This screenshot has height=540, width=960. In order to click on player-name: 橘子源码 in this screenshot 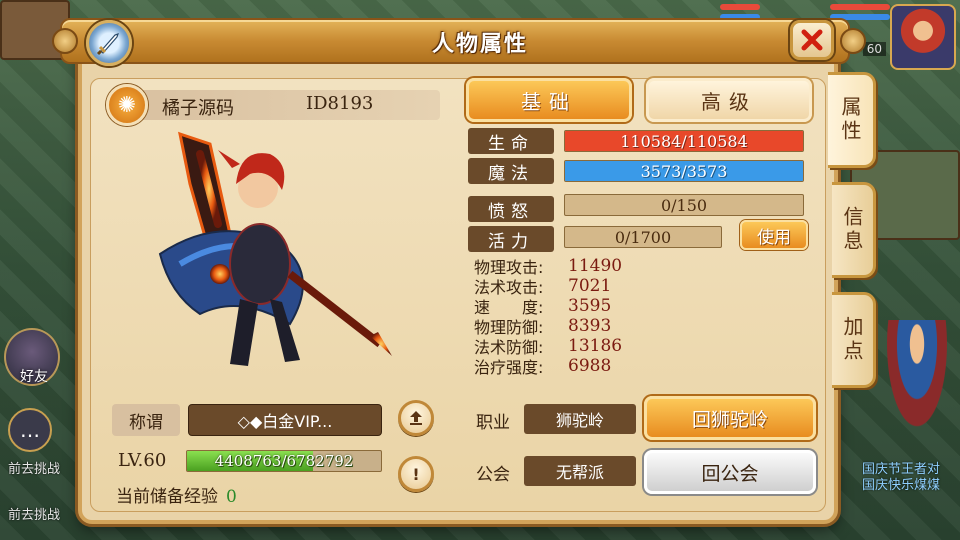, I will do `click(198, 108)`.